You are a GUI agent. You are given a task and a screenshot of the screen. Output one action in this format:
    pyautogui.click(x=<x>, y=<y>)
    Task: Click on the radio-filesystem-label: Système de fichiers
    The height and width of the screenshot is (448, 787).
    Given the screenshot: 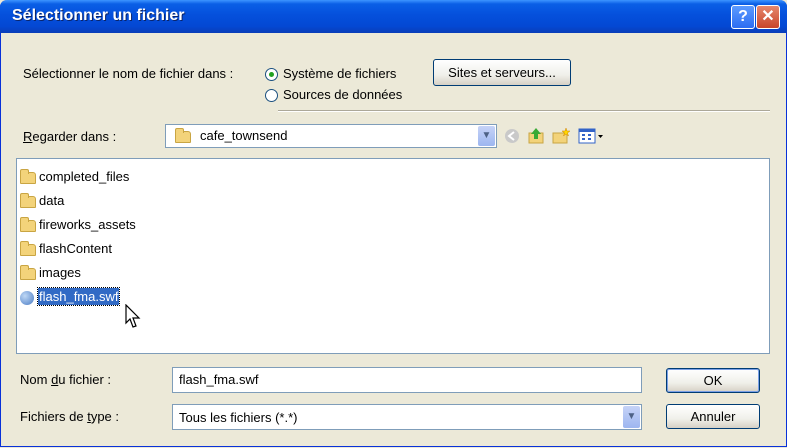 What is the action you would take?
    pyautogui.click(x=339, y=73)
    